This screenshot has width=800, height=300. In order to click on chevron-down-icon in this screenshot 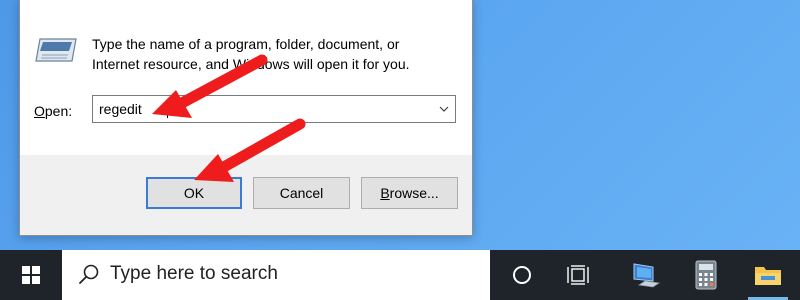, I will do `click(444, 109)`.